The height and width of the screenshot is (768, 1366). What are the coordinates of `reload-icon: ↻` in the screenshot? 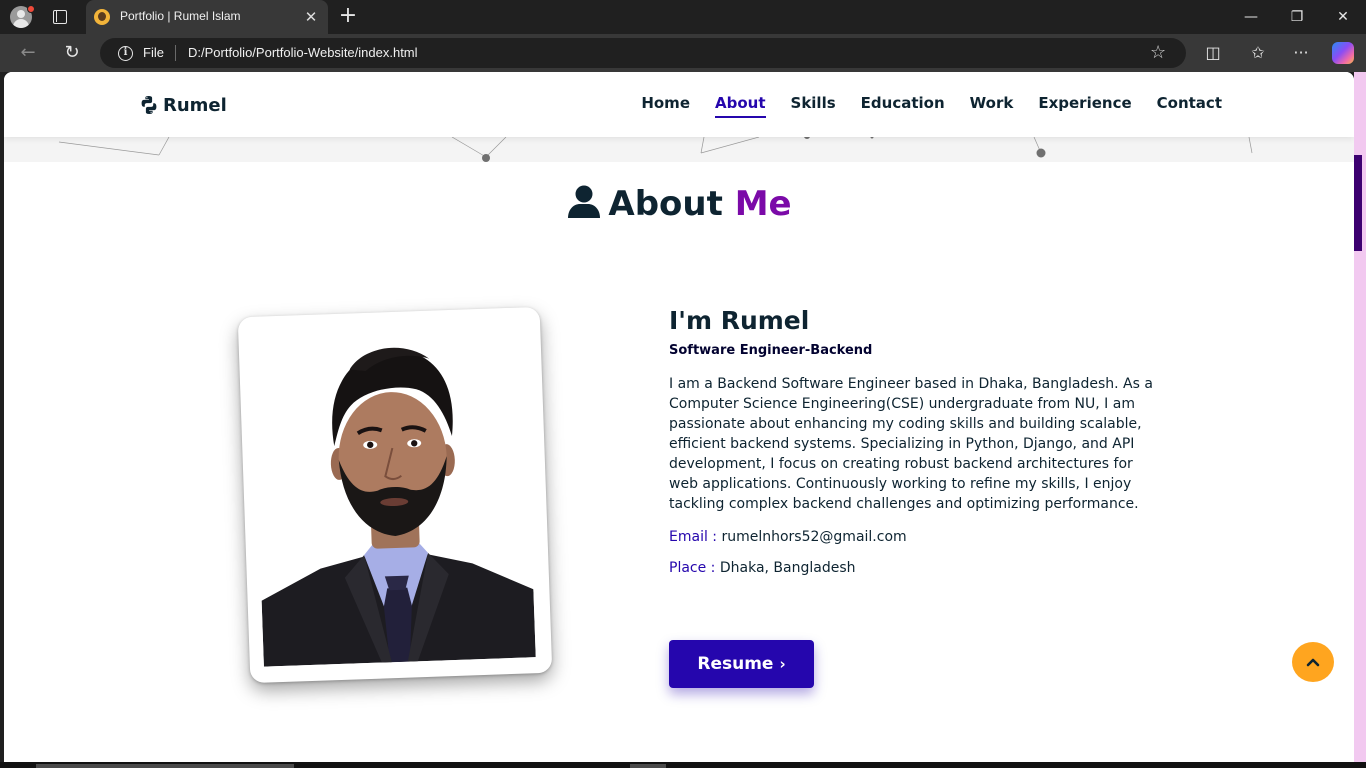 It's located at (72, 53).